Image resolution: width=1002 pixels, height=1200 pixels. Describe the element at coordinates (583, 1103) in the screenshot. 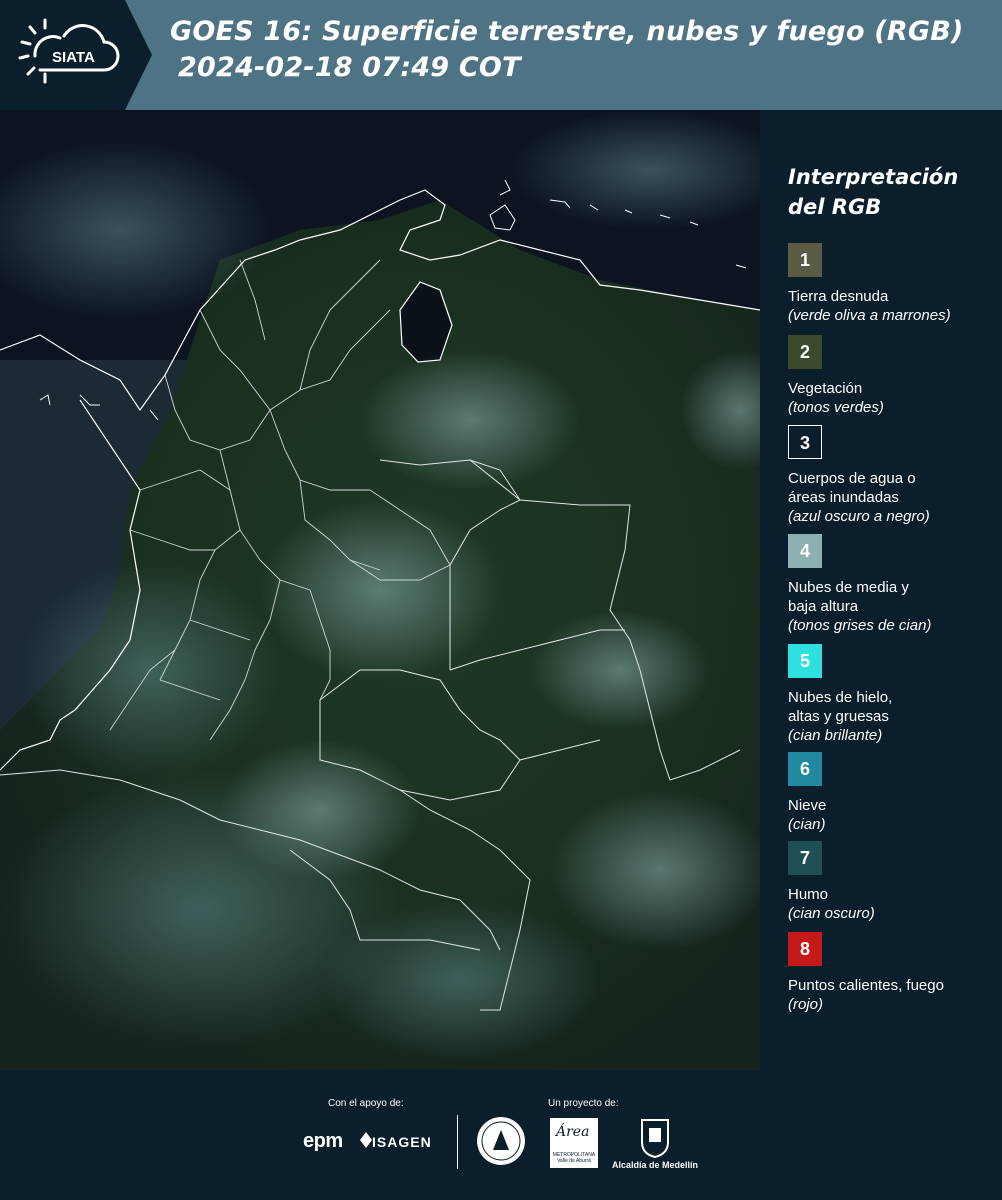

I see `project-label: Un proyecto de:` at that location.